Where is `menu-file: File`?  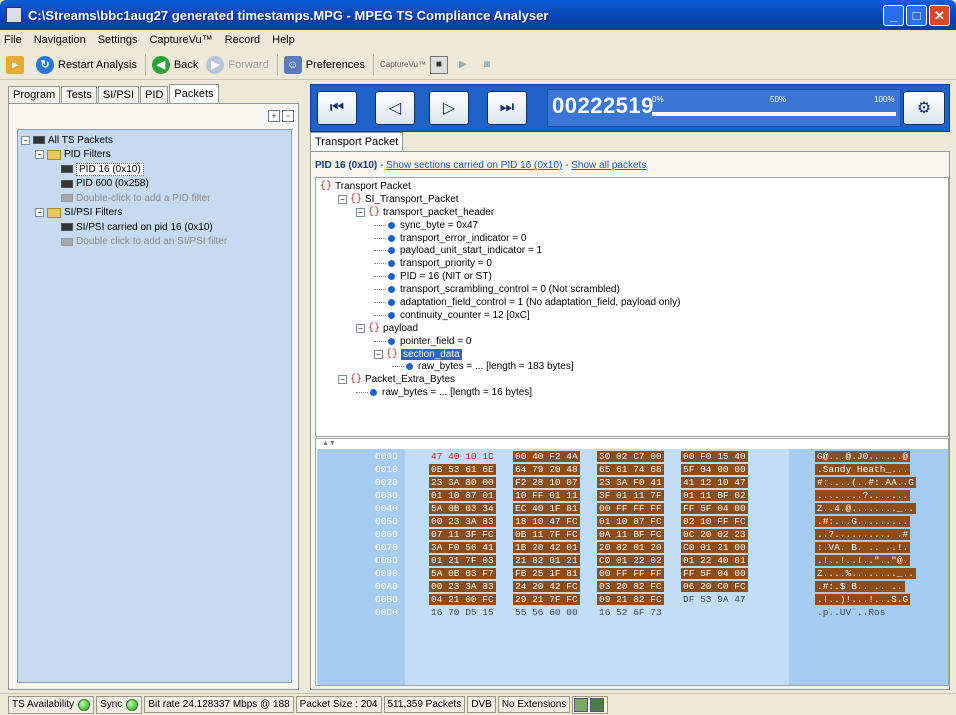
menu-file: File is located at coordinates (13, 40).